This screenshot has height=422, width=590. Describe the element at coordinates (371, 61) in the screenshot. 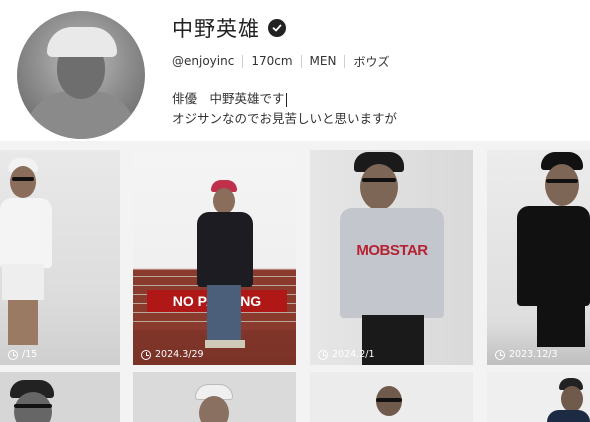

I see `profile-hair: ボウズ` at that location.